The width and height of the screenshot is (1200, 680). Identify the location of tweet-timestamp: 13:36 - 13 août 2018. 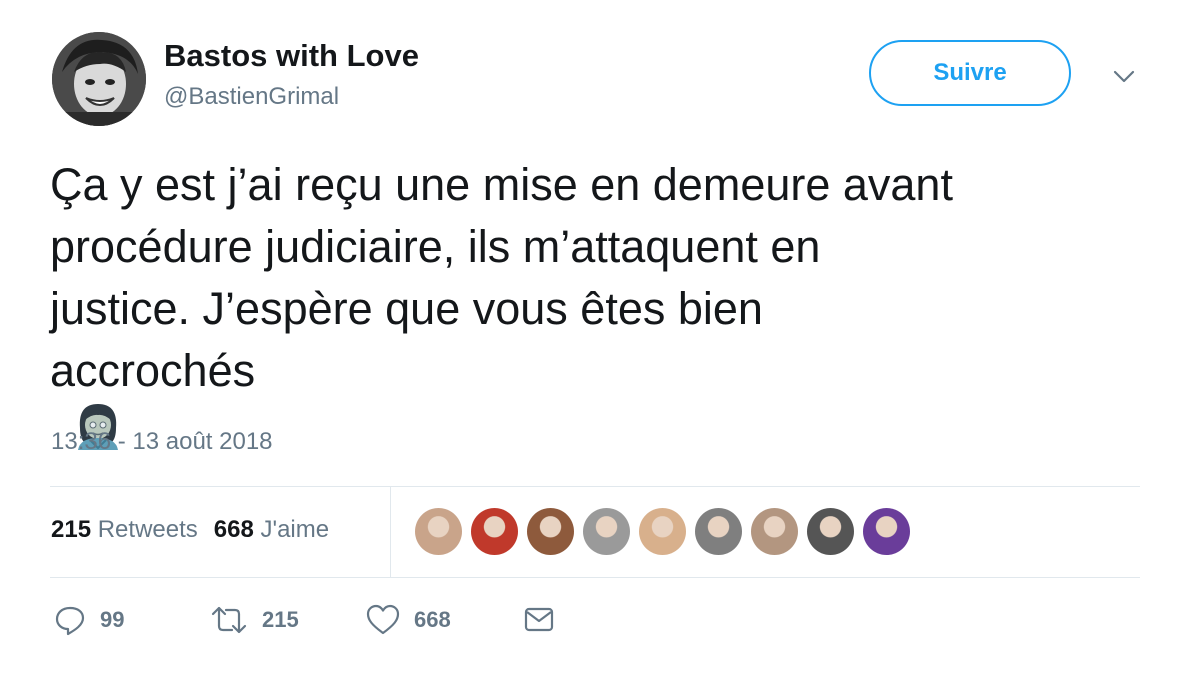
(162, 442).